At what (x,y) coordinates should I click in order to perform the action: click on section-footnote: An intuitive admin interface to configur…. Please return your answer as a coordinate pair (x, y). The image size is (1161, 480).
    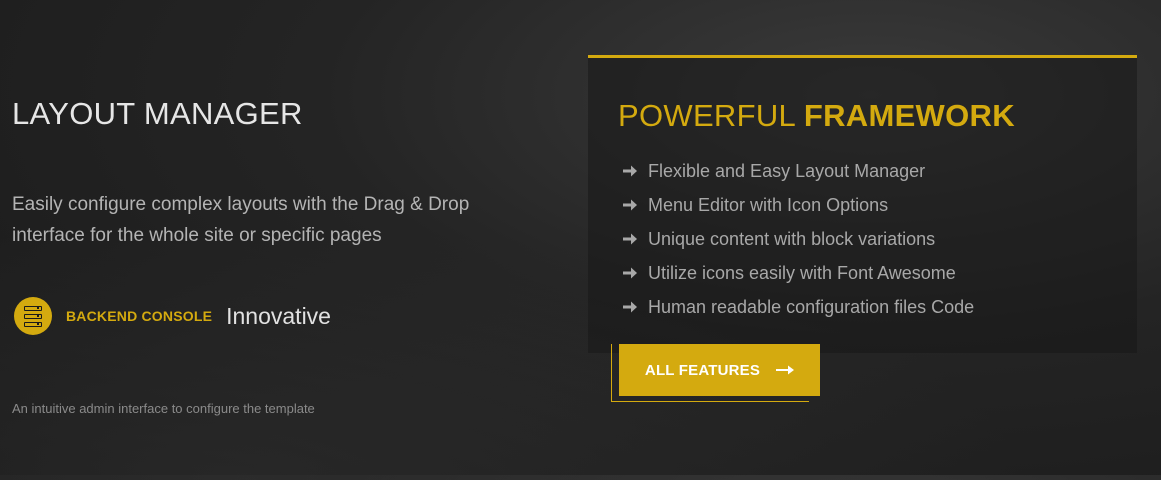
    Looking at the image, I should click on (163, 408).